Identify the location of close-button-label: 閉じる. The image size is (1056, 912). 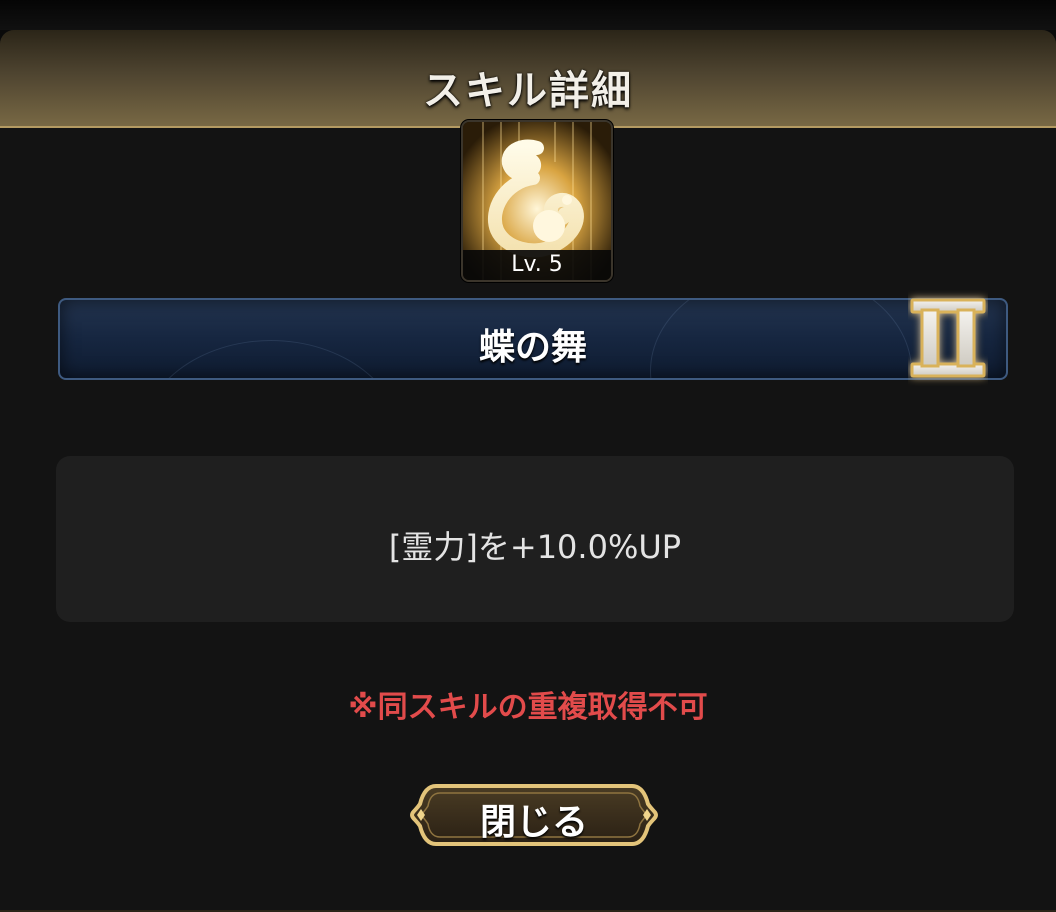
(533, 822).